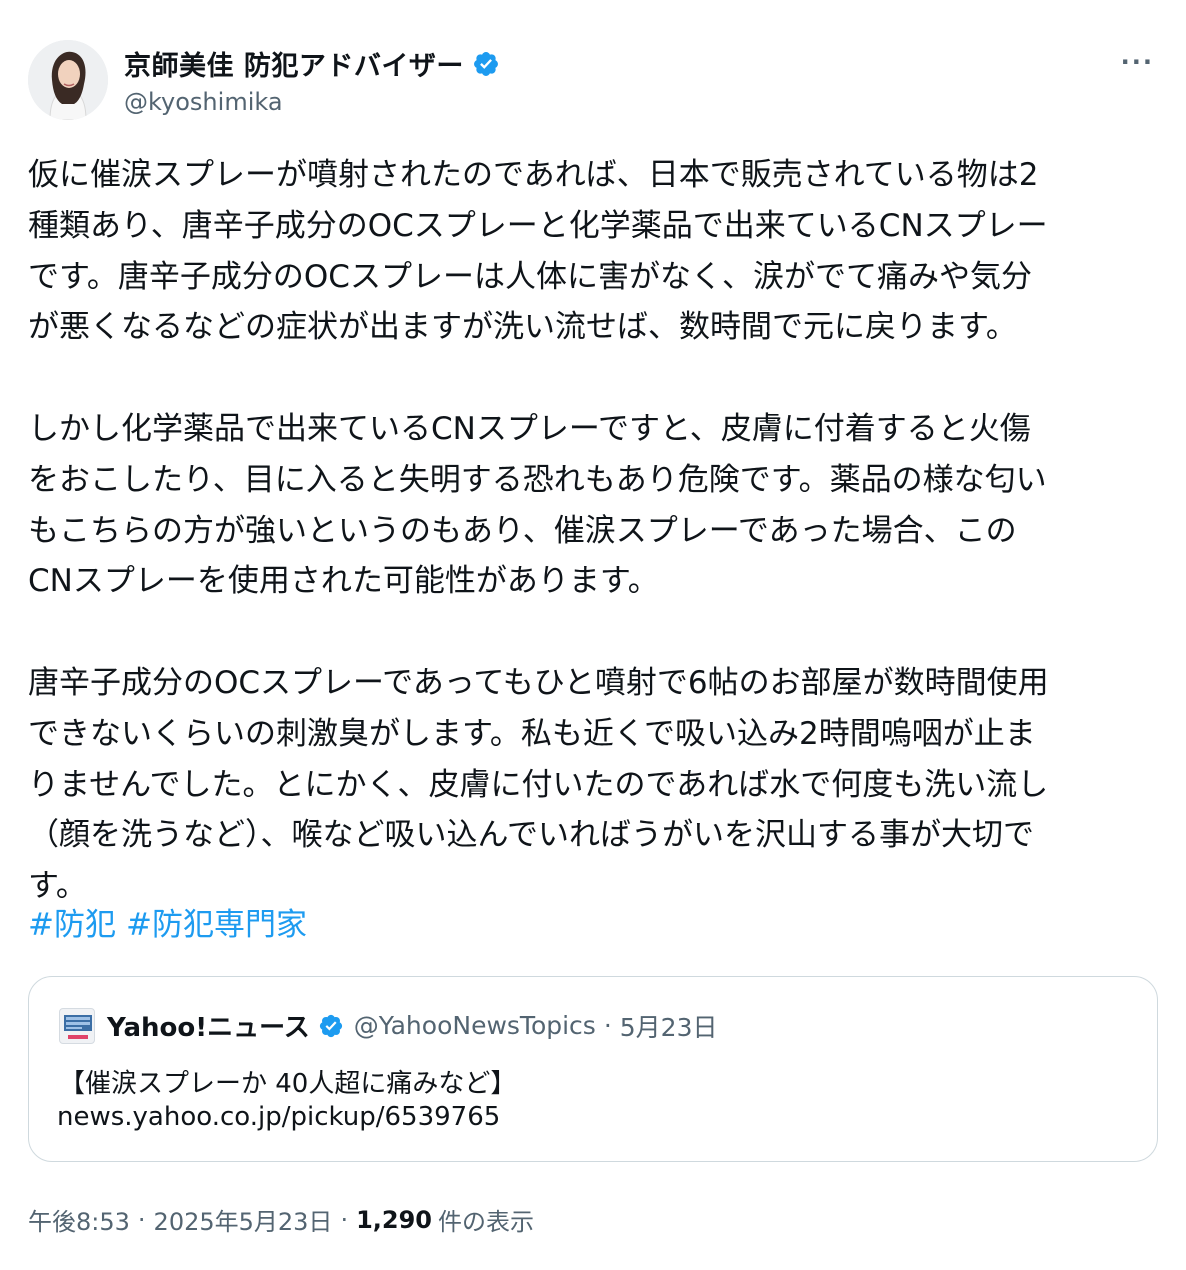 The width and height of the screenshot is (1186, 1270). I want to click on views-label: 件の表示, so click(486, 1222).